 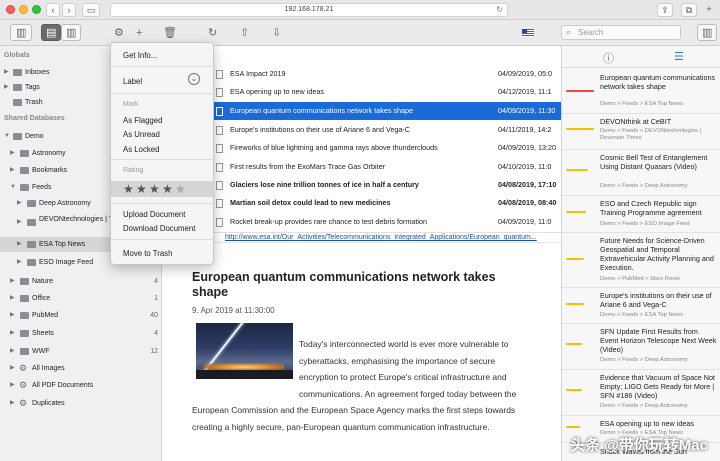 What do you see at coordinates (147, 253) in the screenshot?
I see `menu-item-move-to-trash: Move to Trash` at bounding box center [147, 253].